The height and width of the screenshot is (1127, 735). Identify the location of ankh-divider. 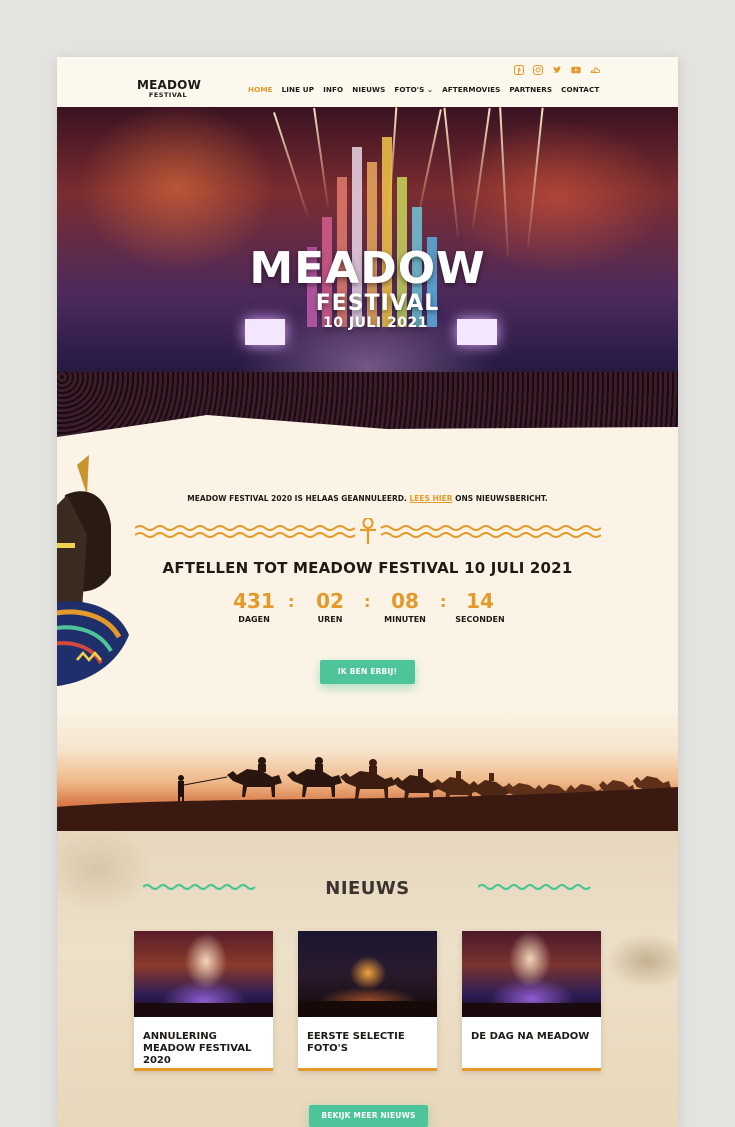
(368, 531).